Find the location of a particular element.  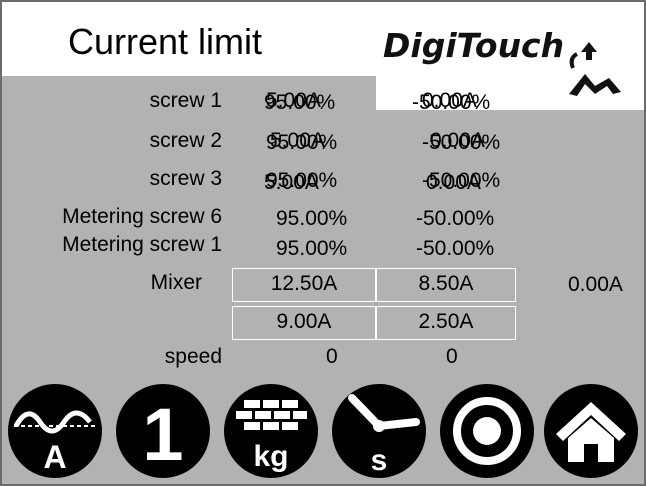

kg-bricks-icon: kg is located at coordinates (271, 431).